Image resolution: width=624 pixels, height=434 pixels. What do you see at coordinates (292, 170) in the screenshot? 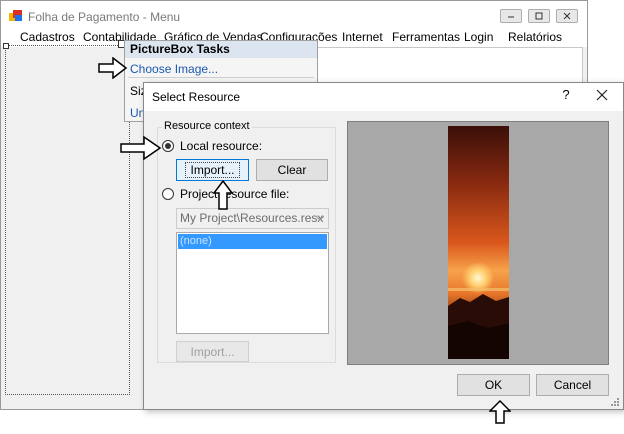
I see `clear-button: Clear` at bounding box center [292, 170].